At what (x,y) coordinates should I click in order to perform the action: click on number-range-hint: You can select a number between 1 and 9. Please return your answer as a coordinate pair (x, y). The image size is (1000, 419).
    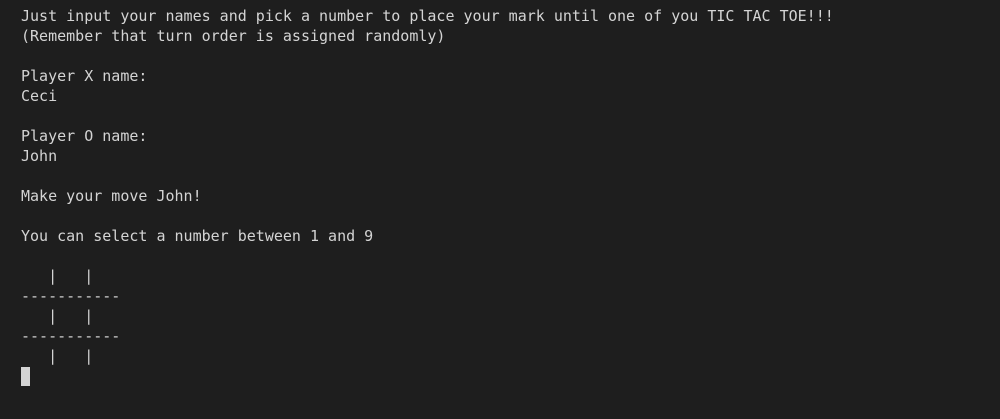
    Looking at the image, I should click on (197, 236).